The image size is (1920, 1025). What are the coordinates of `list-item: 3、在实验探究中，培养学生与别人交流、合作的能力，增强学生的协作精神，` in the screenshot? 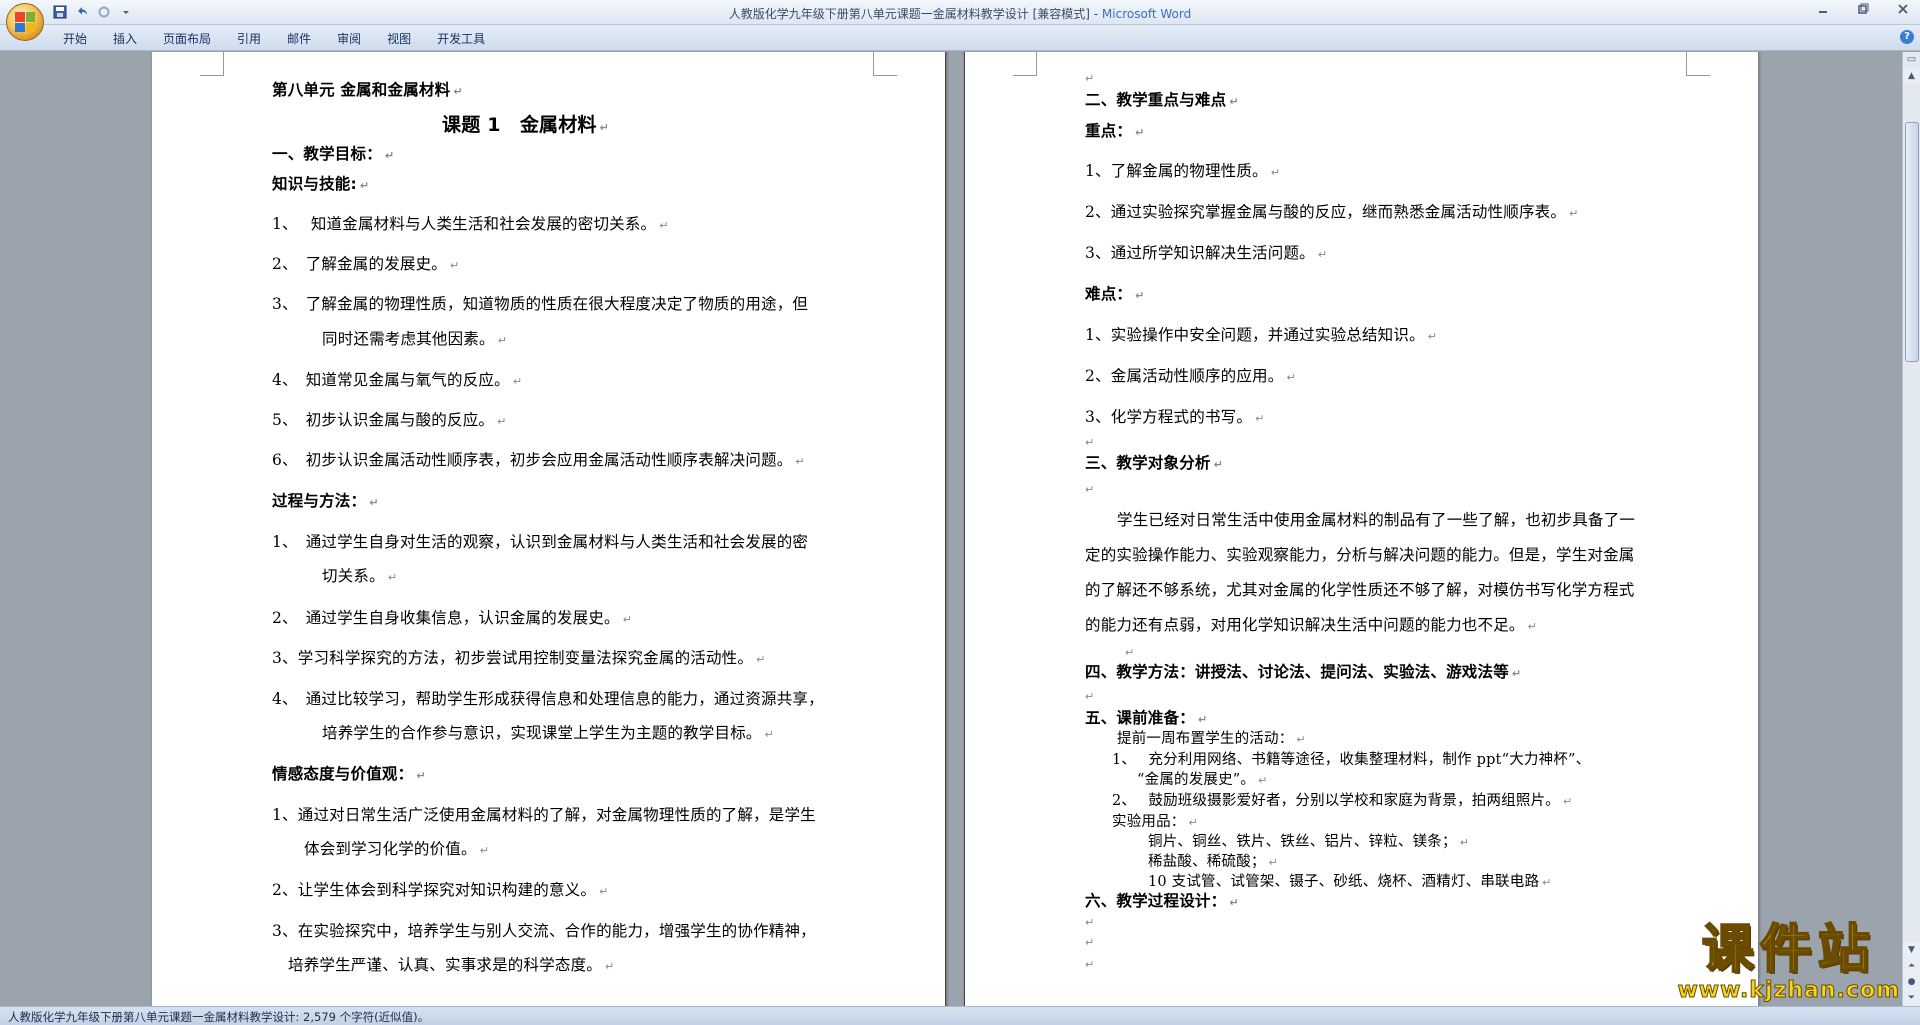 It's located at (544, 931).